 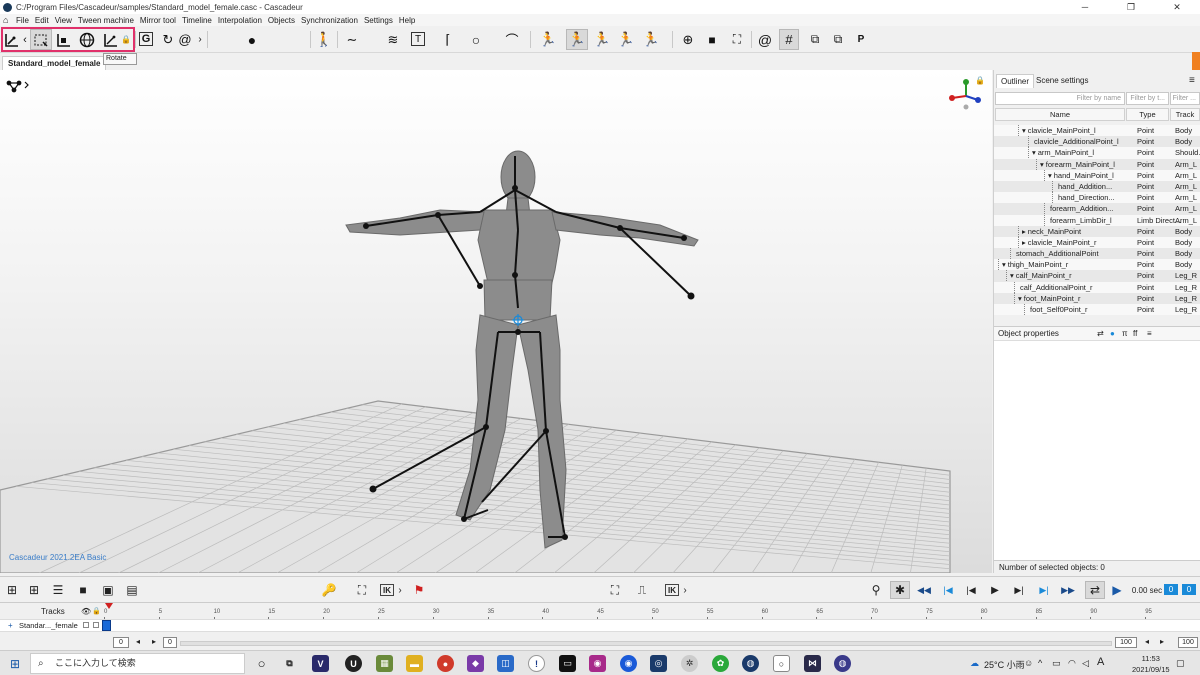 What do you see at coordinates (1097, 175) in the screenshot?
I see `outliner-row: ▾ hand_MainPoint_l Point Arm_L` at bounding box center [1097, 175].